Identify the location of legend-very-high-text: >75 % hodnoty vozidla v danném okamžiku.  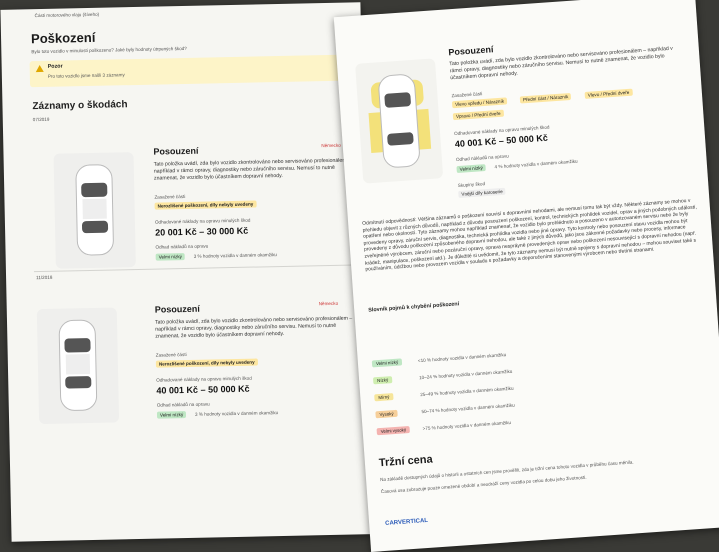
(467, 425).